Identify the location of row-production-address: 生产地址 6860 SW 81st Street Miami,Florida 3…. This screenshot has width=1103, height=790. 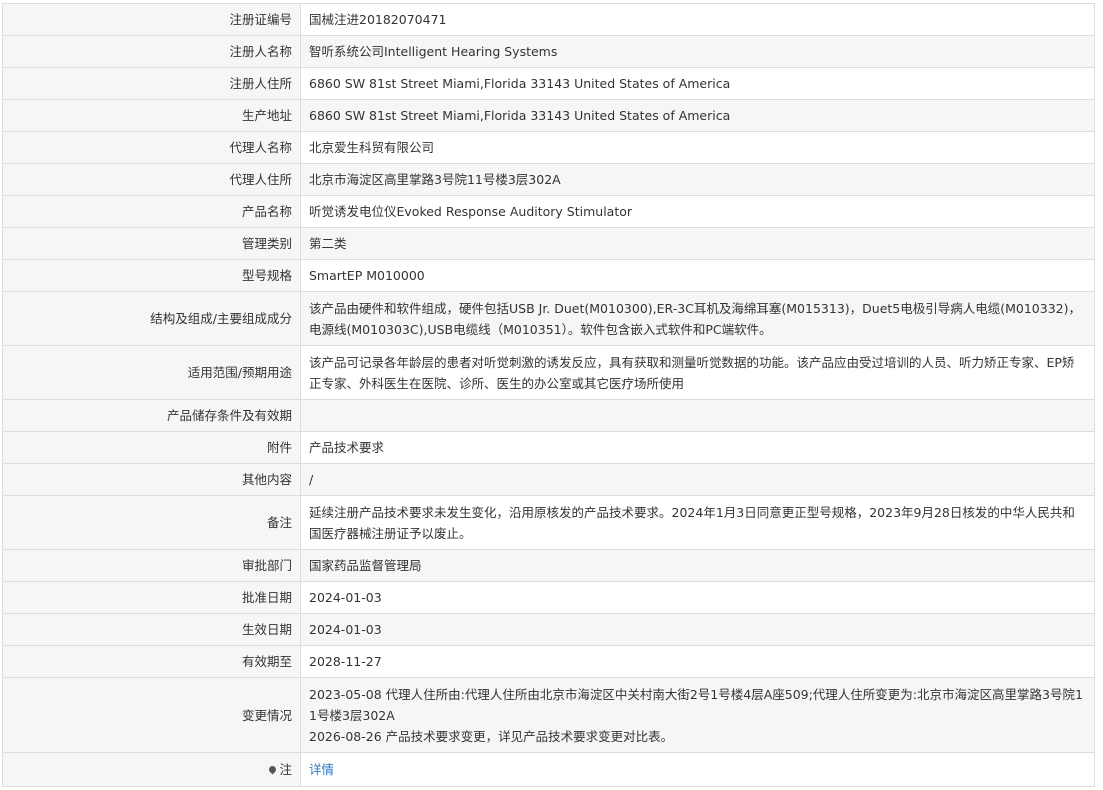
(548, 115).